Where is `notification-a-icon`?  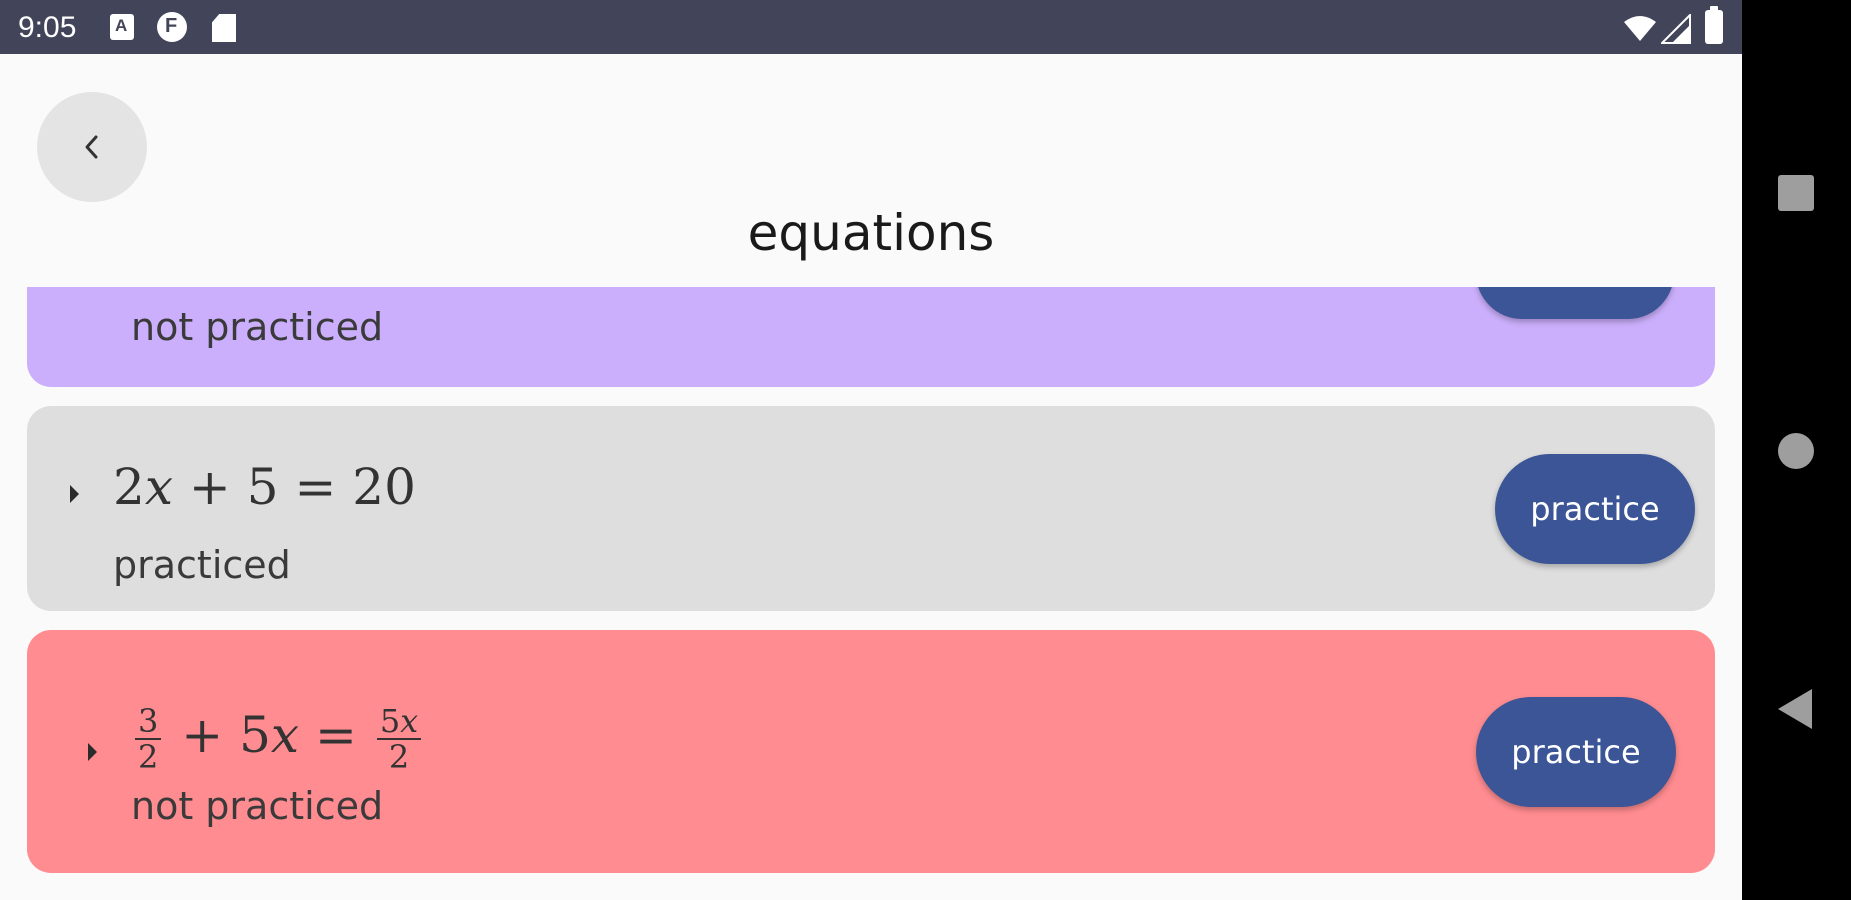
notification-a-icon is located at coordinates (122, 27).